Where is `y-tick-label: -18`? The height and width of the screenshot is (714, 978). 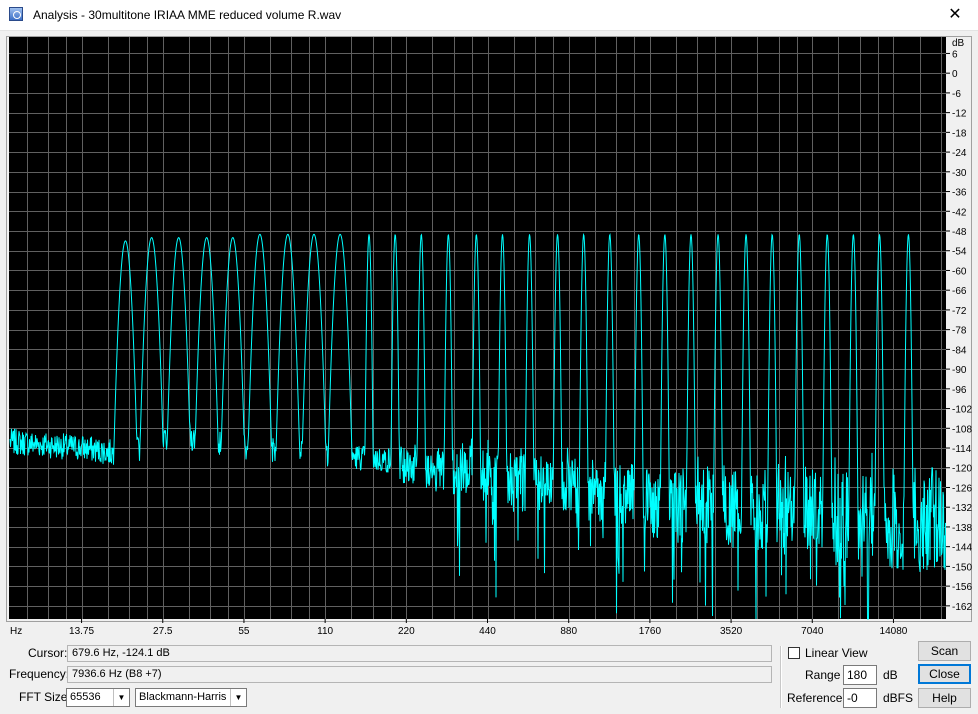
y-tick-label: -18 is located at coordinates (959, 133).